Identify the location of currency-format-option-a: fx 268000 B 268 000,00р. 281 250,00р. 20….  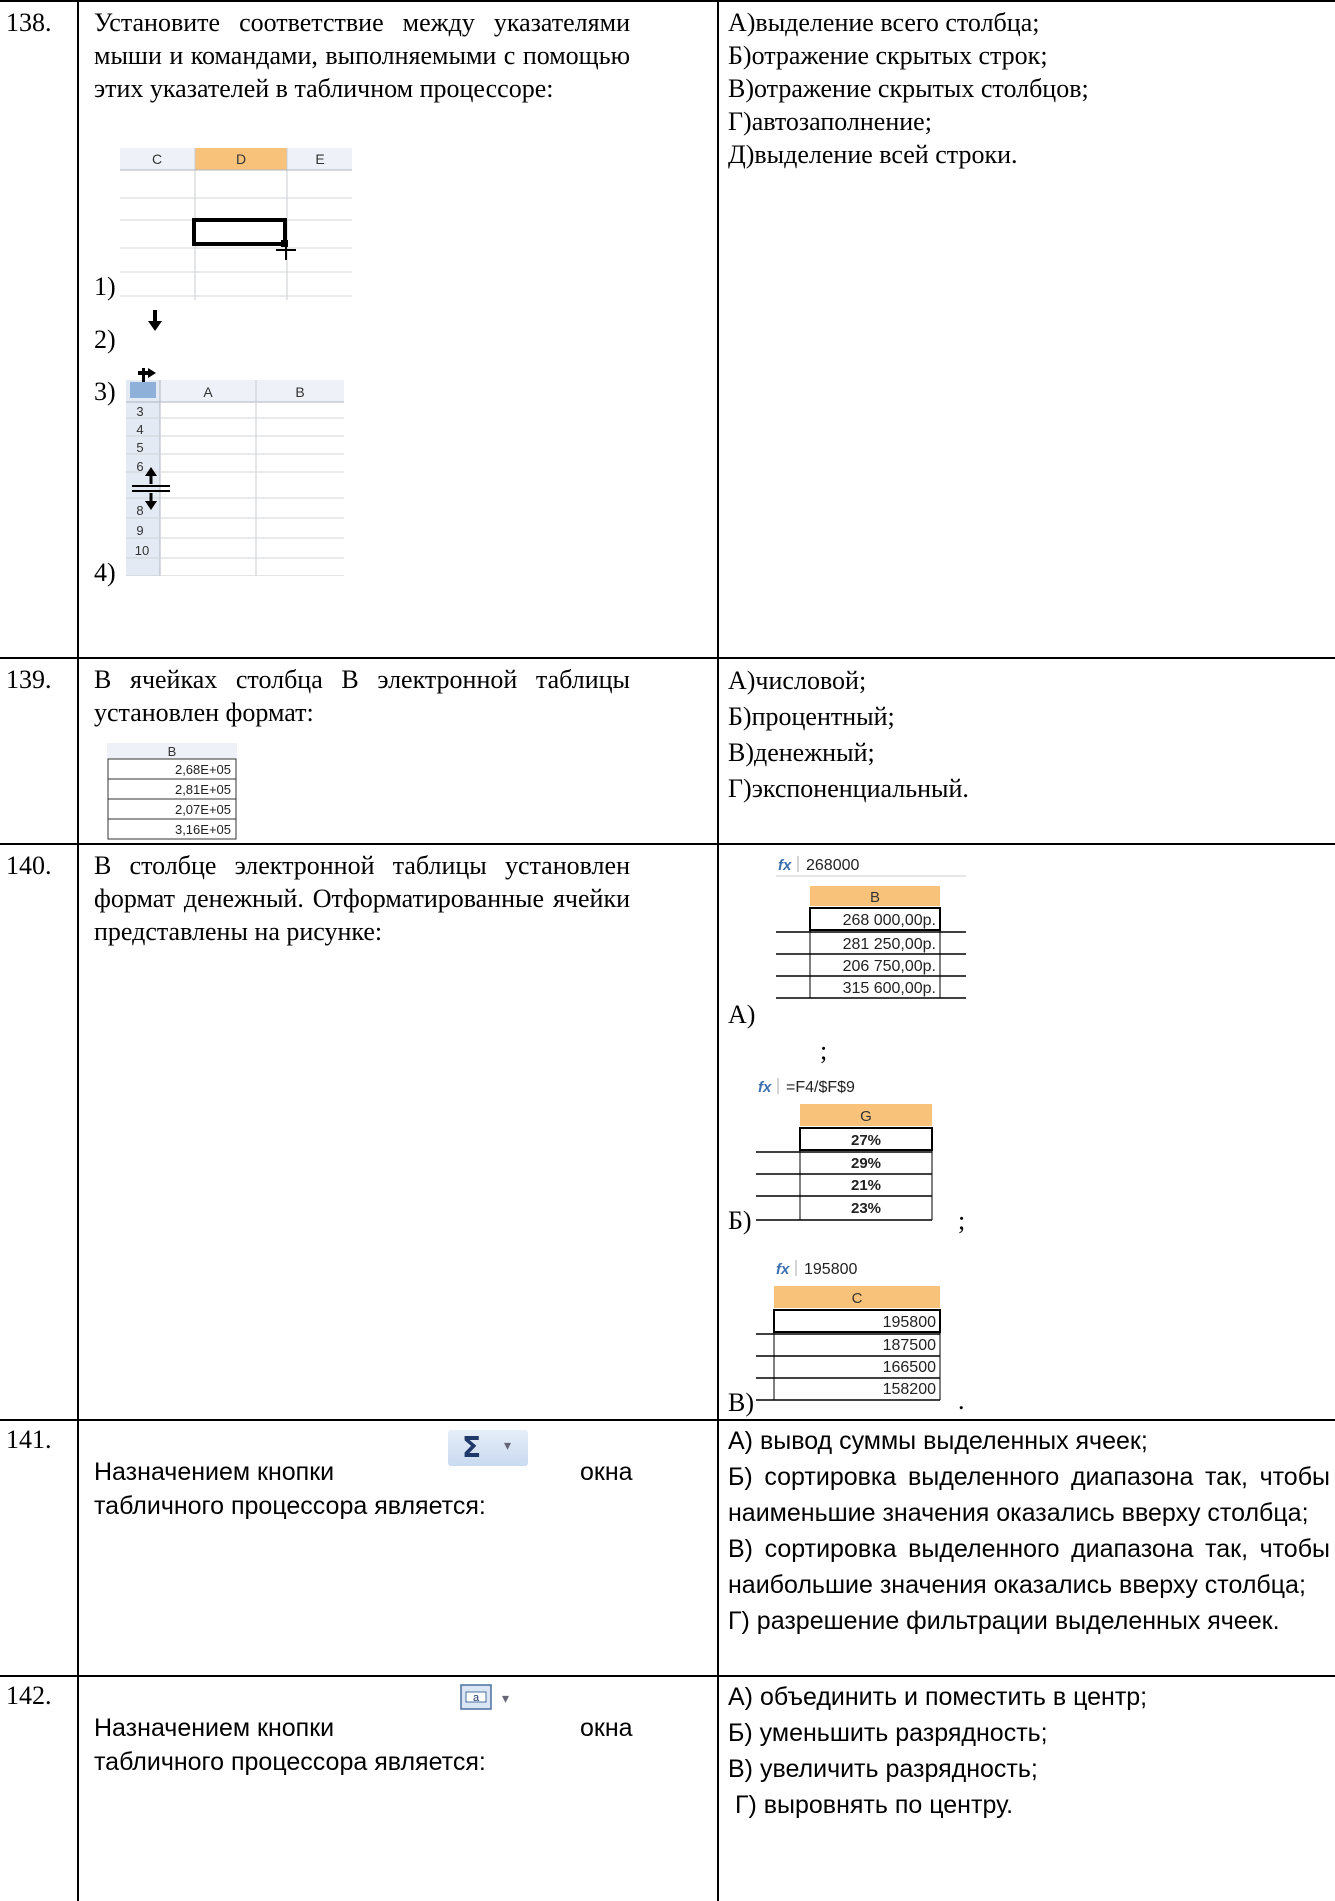
(871, 927).